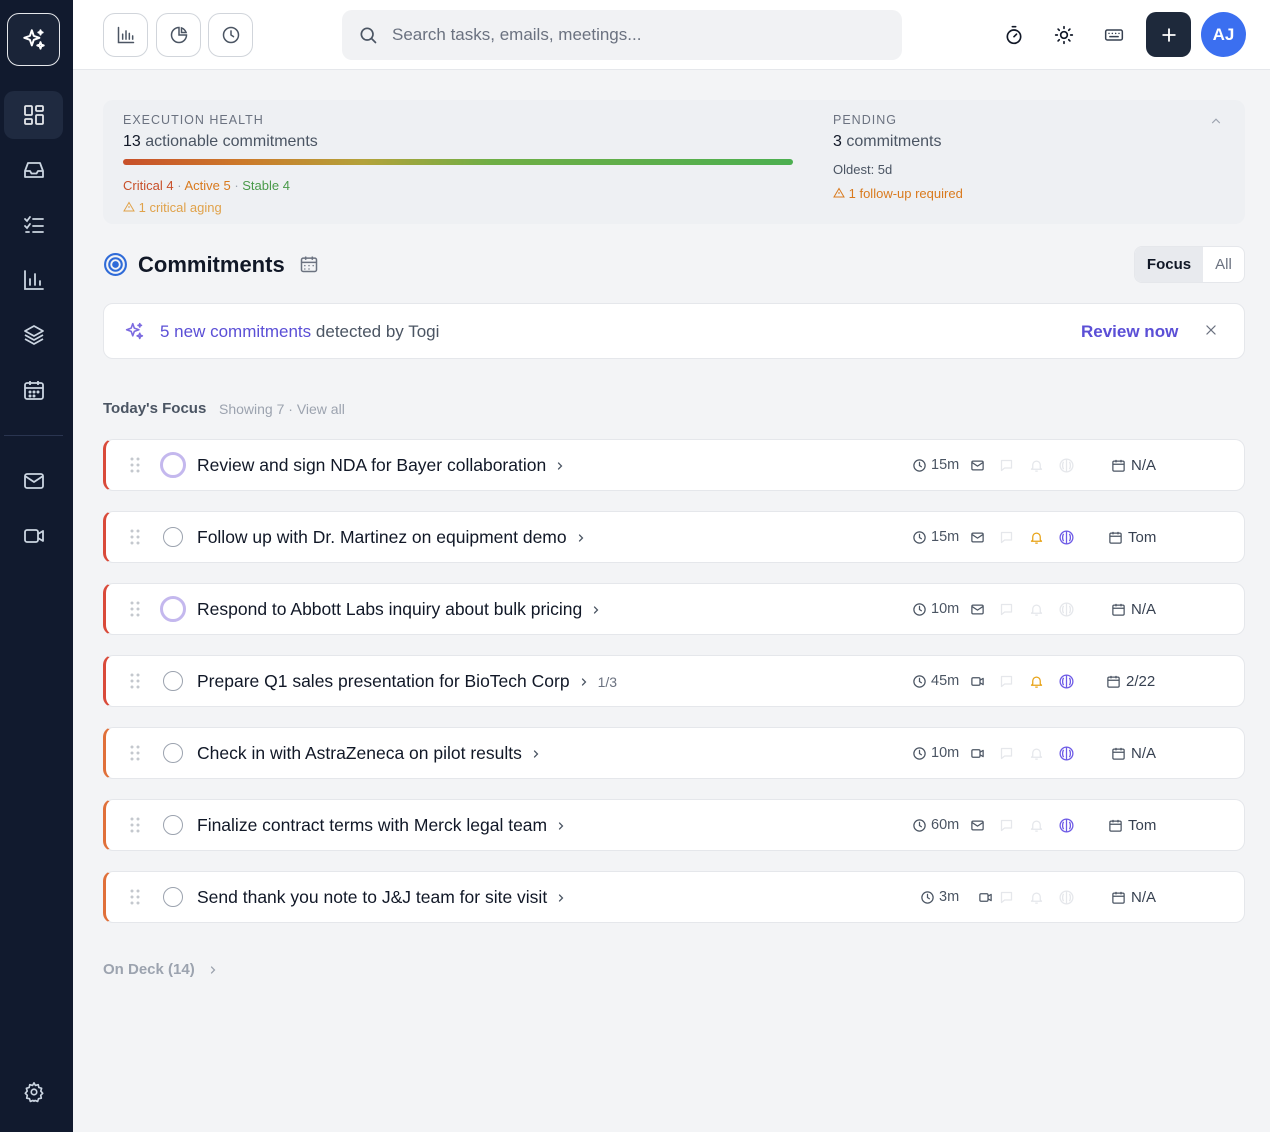 The image size is (1270, 1132). Describe the element at coordinates (230, 35) in the screenshot. I see `history-button` at that location.